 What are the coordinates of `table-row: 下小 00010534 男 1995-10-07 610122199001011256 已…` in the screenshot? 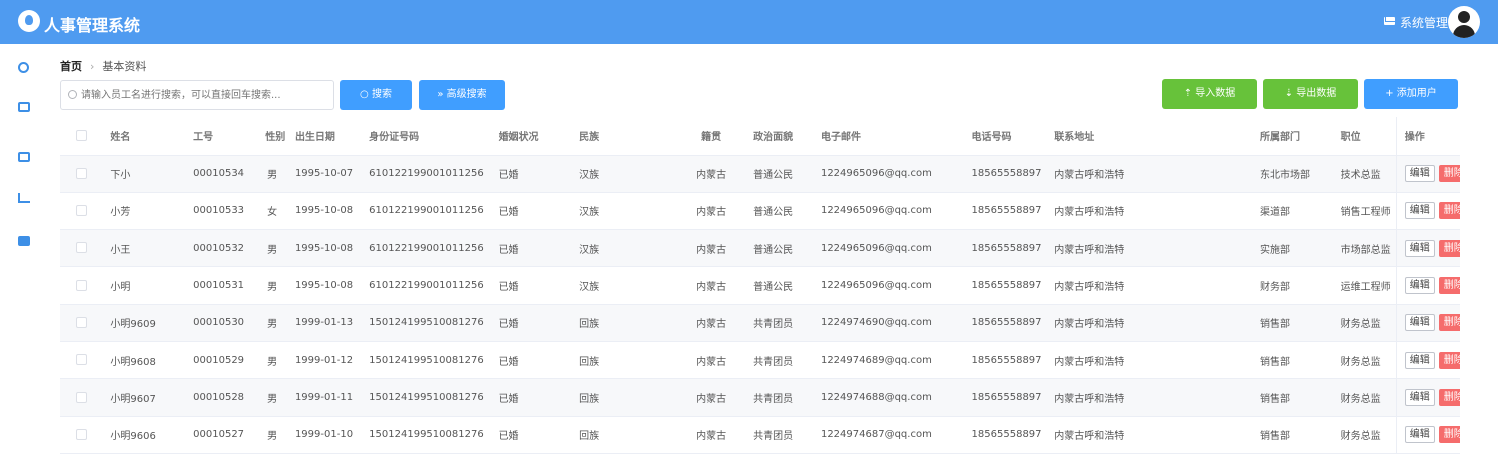 It's located at (760, 174).